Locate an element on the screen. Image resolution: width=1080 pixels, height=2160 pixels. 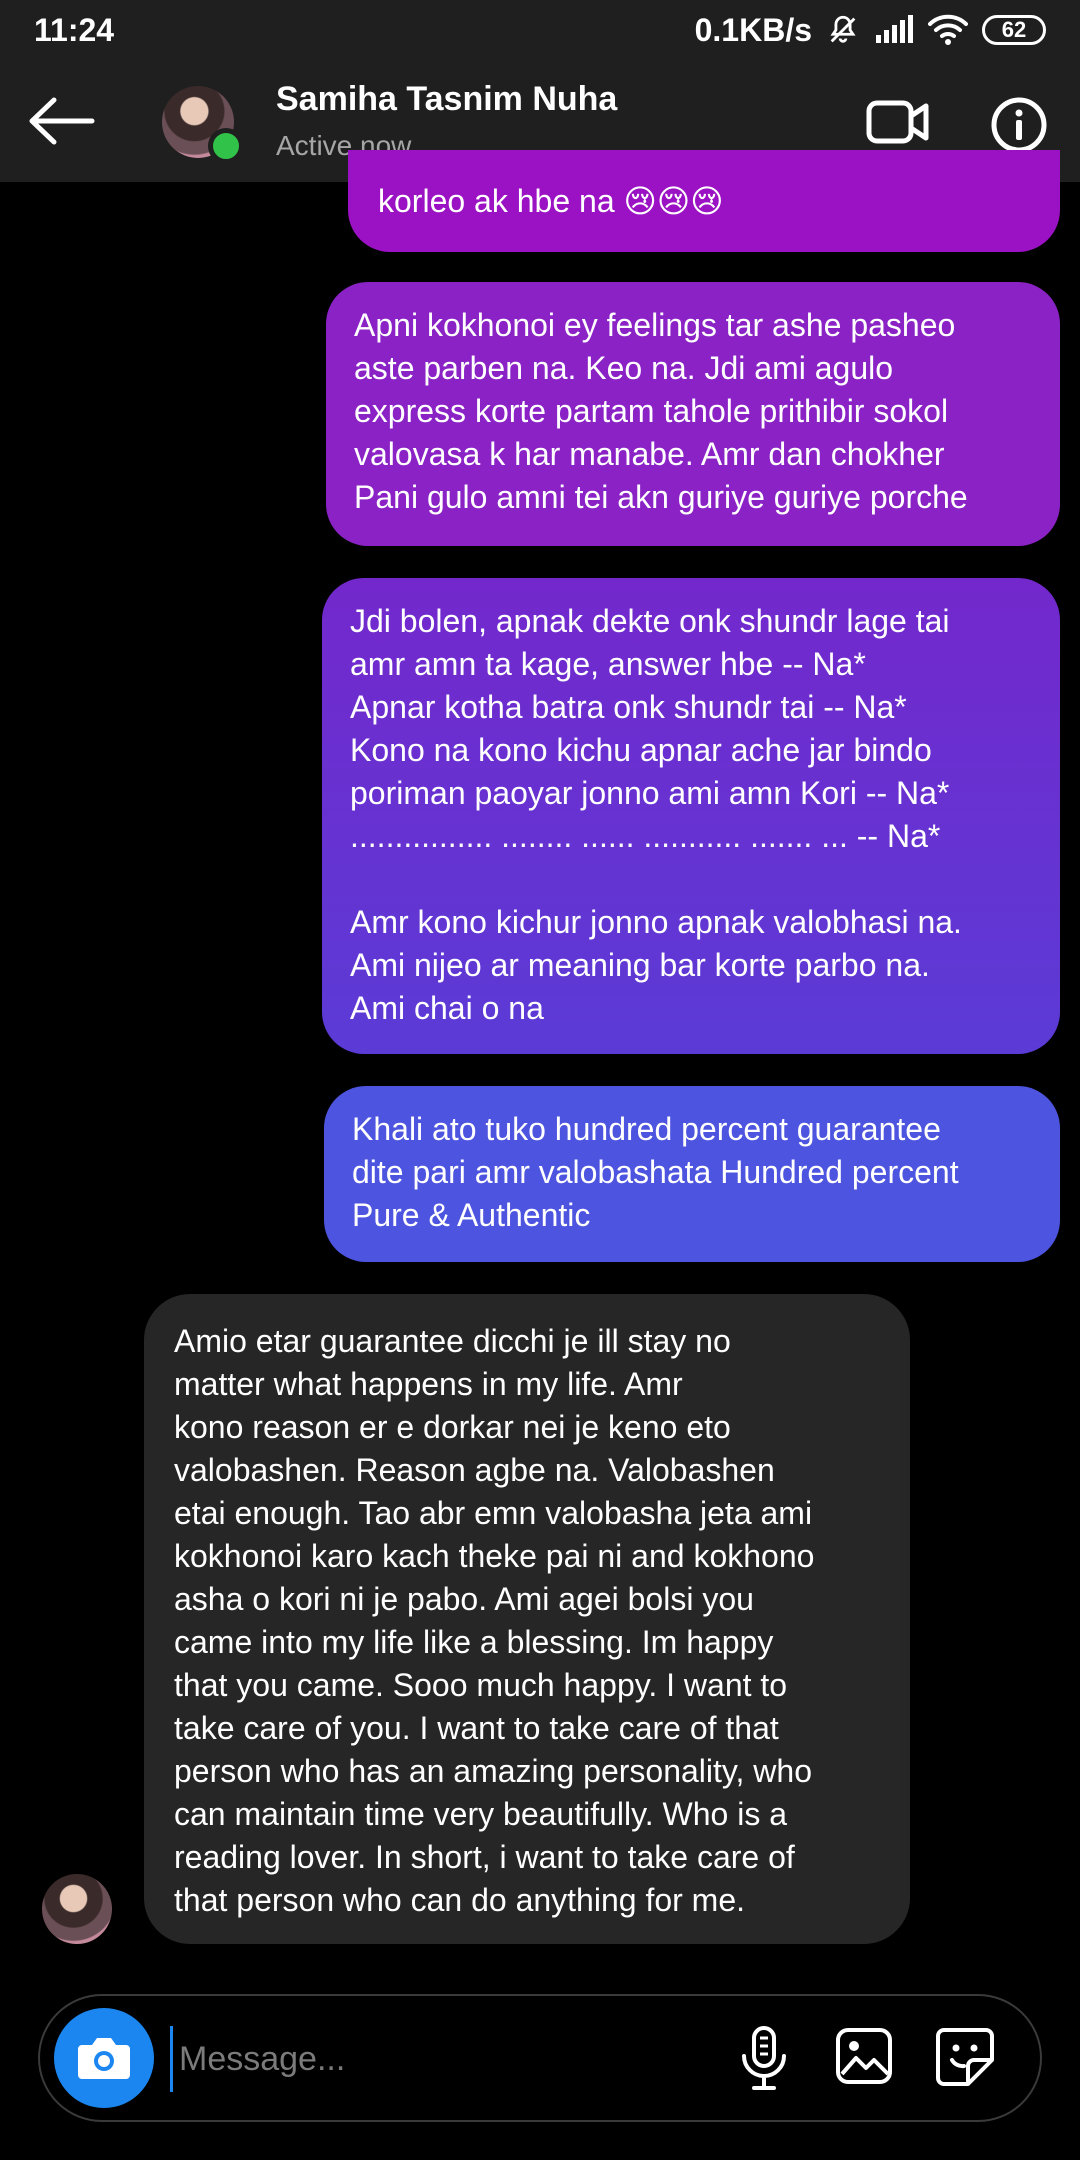
info-icon is located at coordinates (1019, 125).